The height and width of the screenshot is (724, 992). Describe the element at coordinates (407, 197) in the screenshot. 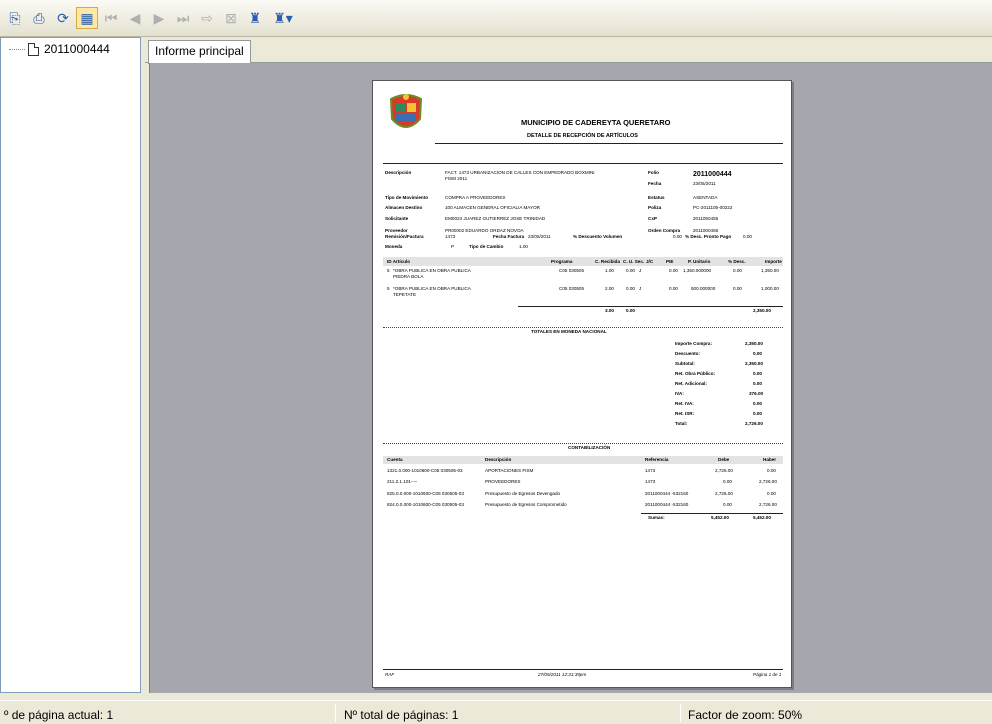

I see `report-text: Tipo de Movimiento` at that location.